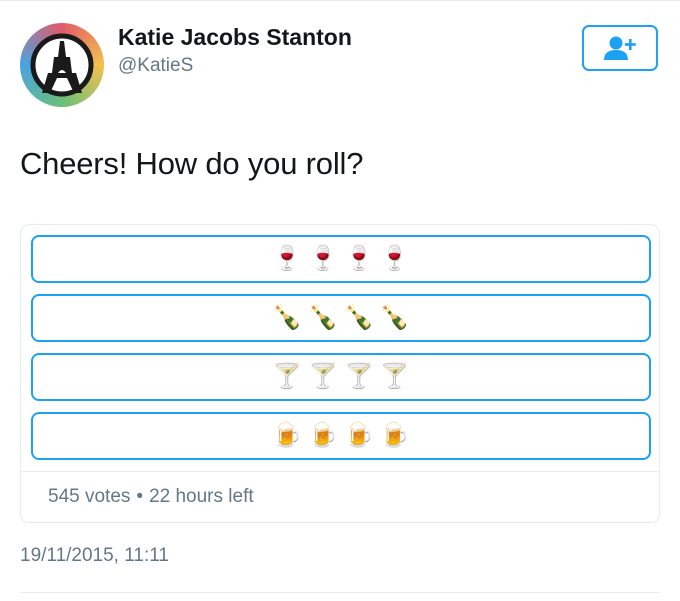  Describe the element at coordinates (201, 496) in the screenshot. I see `poll-time-left: 22 hours left` at that location.